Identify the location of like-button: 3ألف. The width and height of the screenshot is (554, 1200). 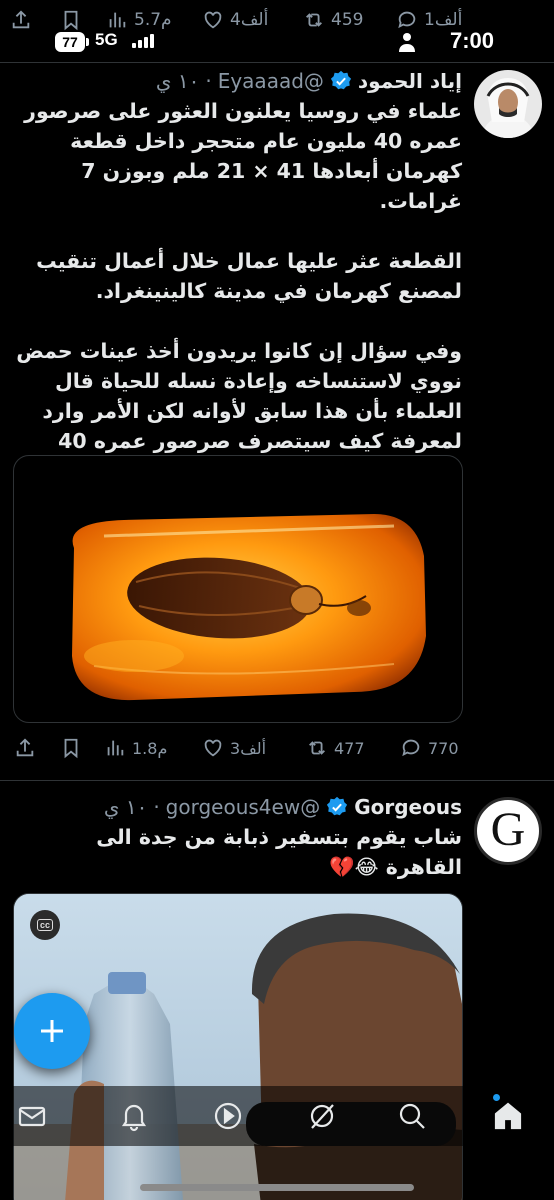
(234, 748).